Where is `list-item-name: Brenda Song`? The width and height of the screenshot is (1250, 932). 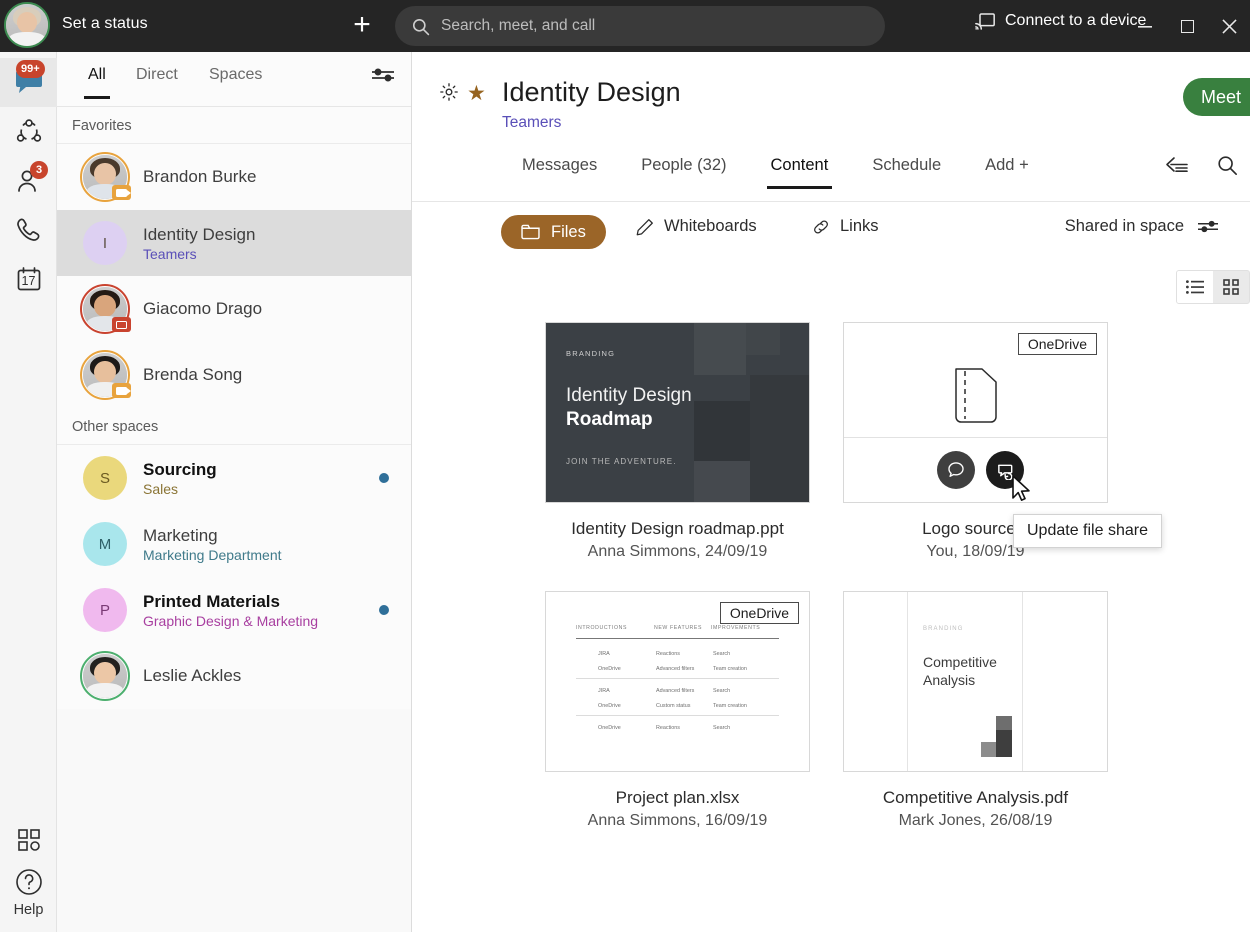
list-item-name: Brenda Song is located at coordinates (193, 374).